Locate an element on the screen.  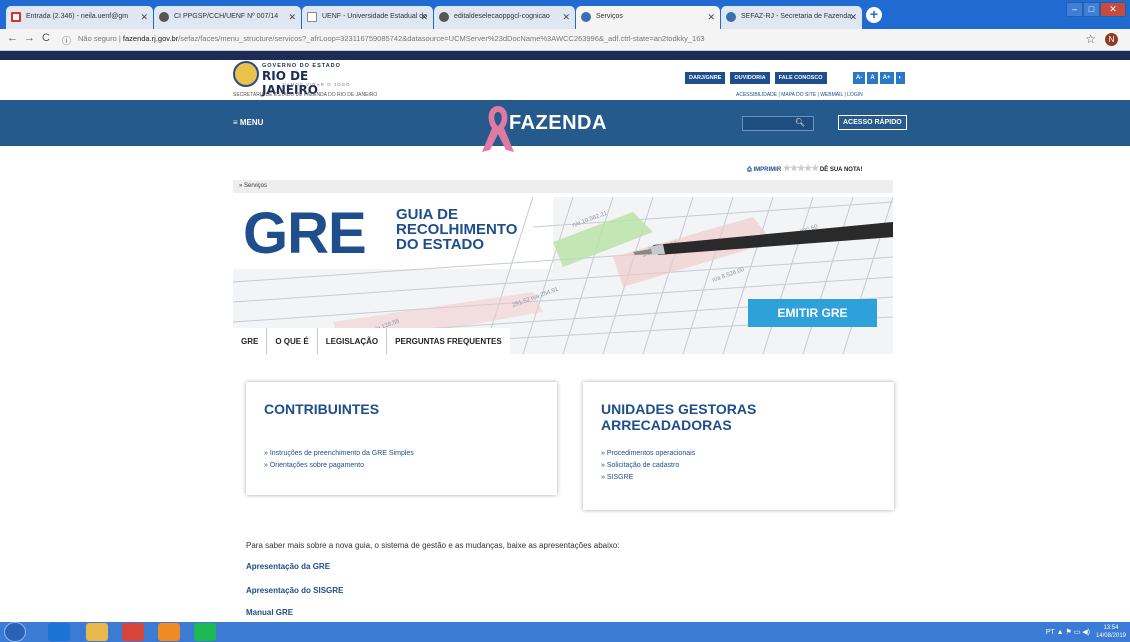
link-sisgre: » SISGRE is located at coordinates (648, 478).